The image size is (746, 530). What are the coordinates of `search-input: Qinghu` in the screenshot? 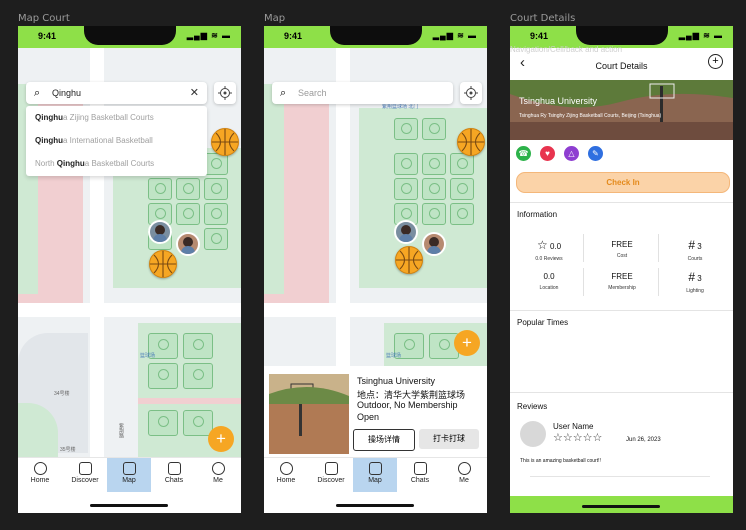 It's located at (66, 93).